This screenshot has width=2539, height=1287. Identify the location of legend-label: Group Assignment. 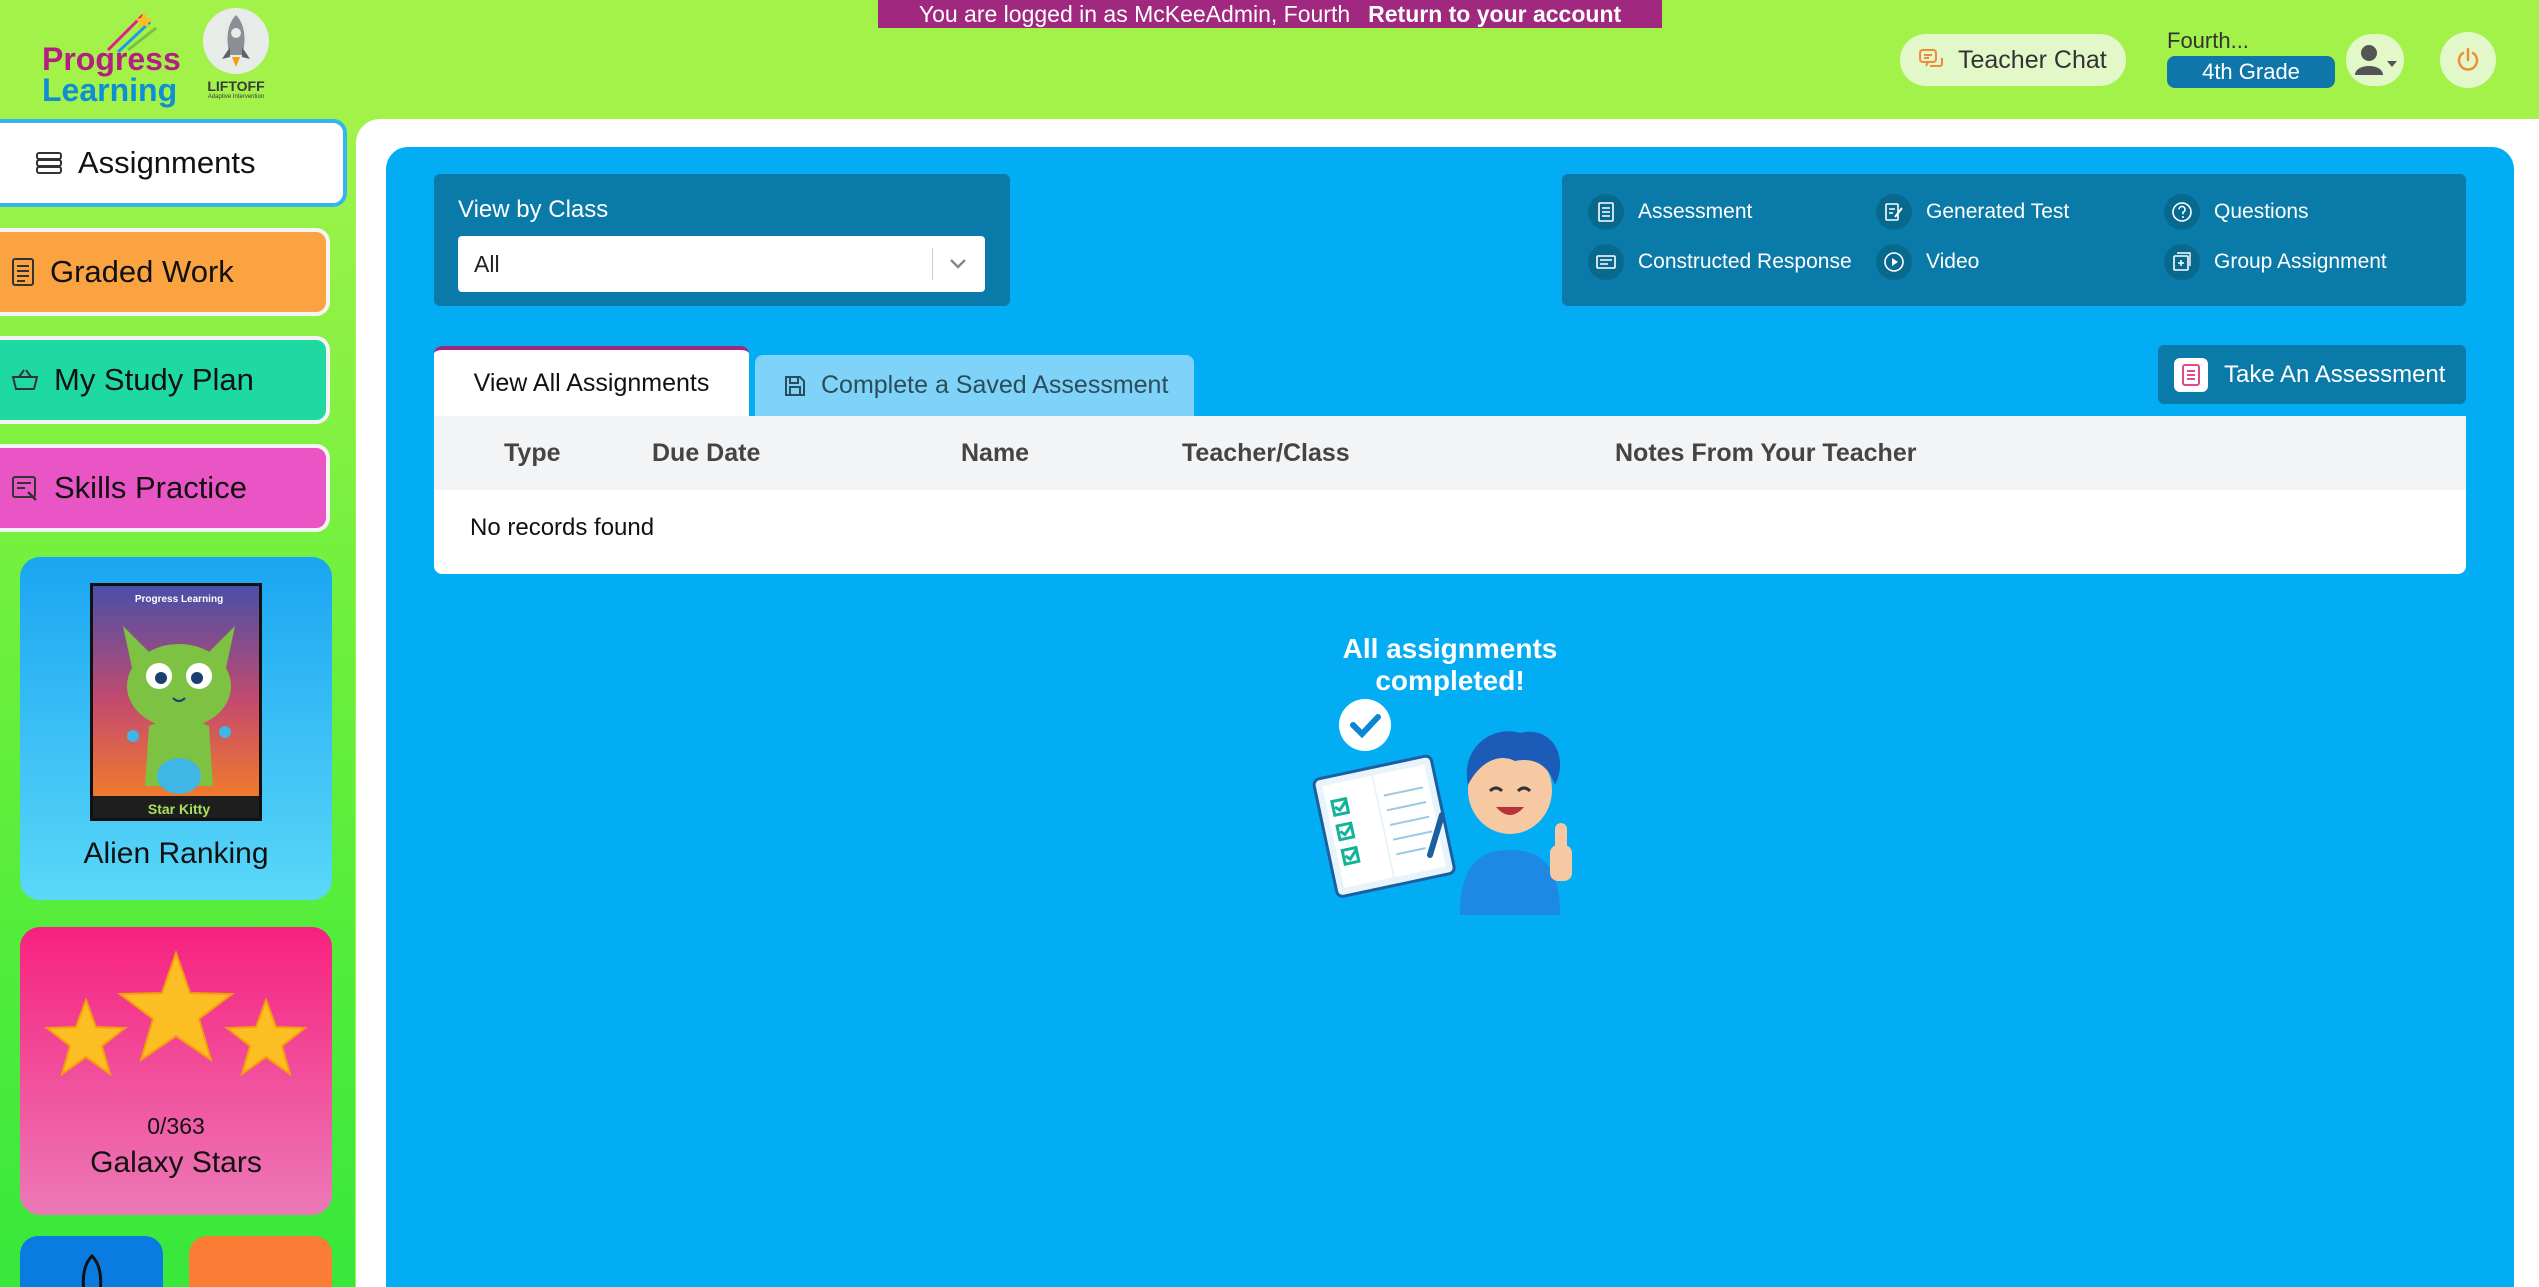
(2300, 261).